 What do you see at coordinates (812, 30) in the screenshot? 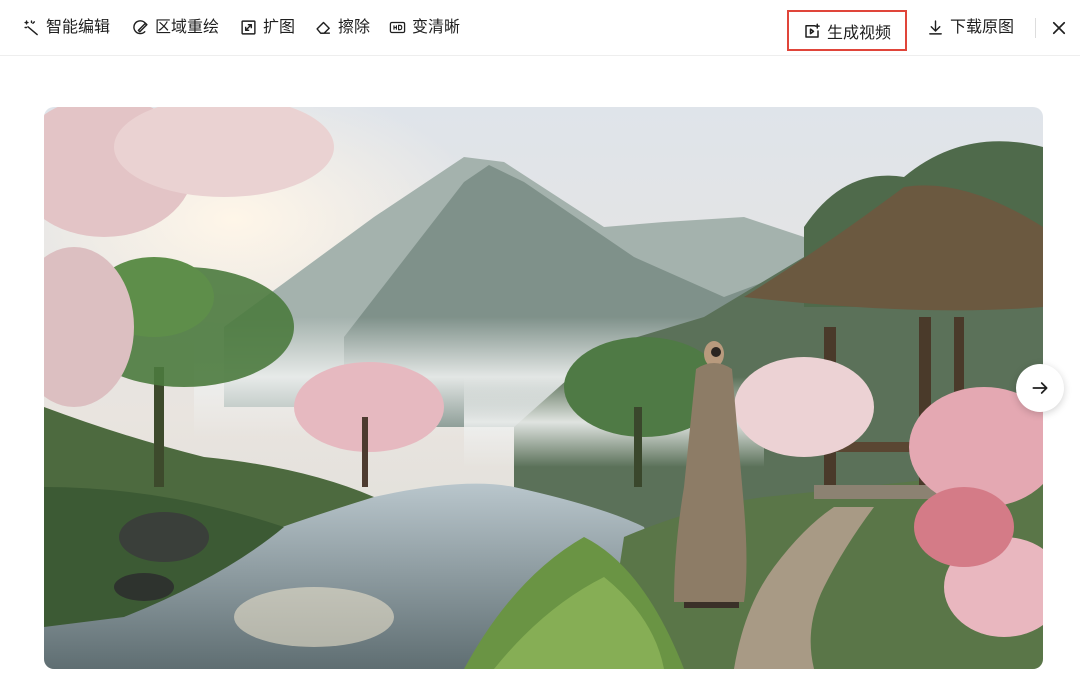
I see `video-plus-icon` at bounding box center [812, 30].